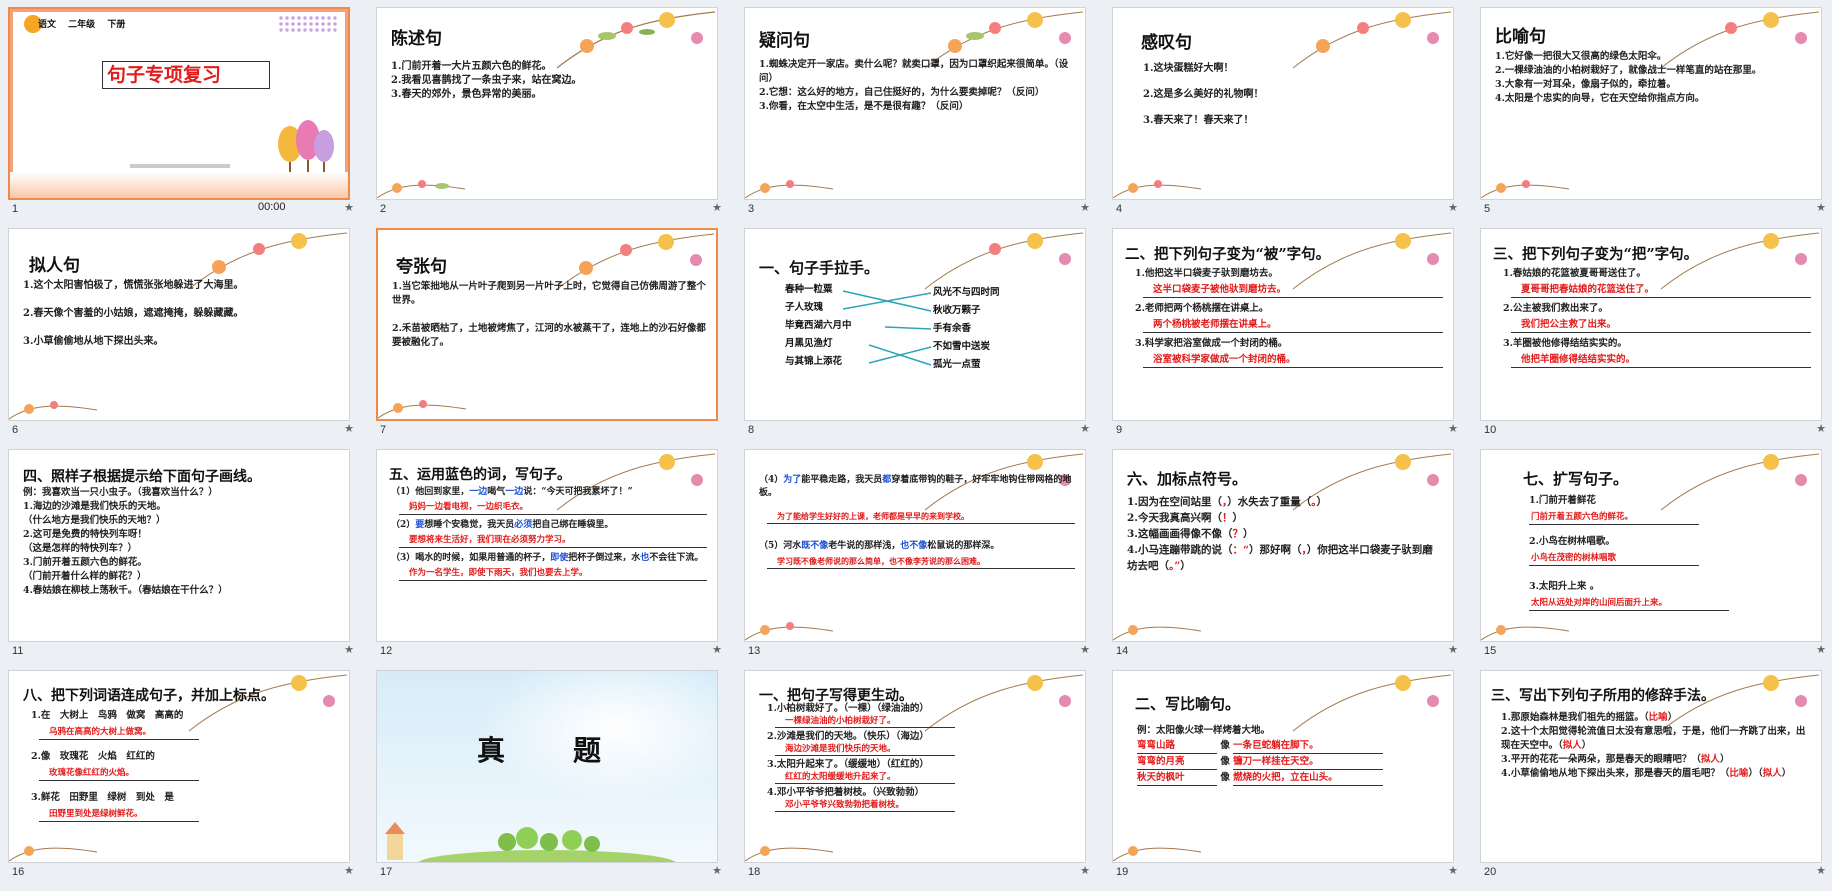  I want to click on slide-number: 8, so click(751, 430).